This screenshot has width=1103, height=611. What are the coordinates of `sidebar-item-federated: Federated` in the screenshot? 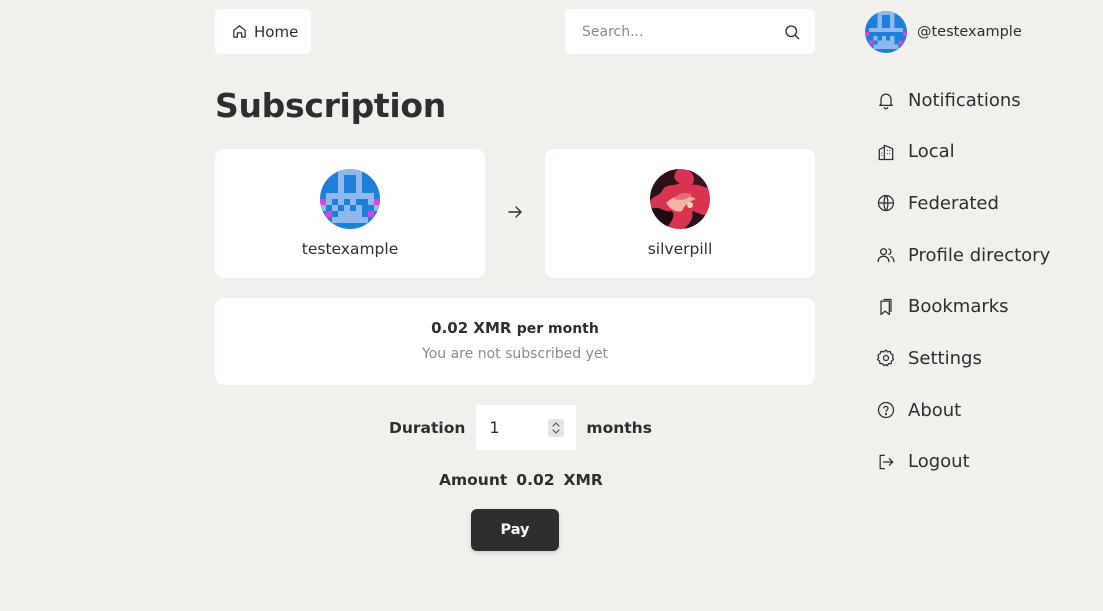 It's located at (963, 203).